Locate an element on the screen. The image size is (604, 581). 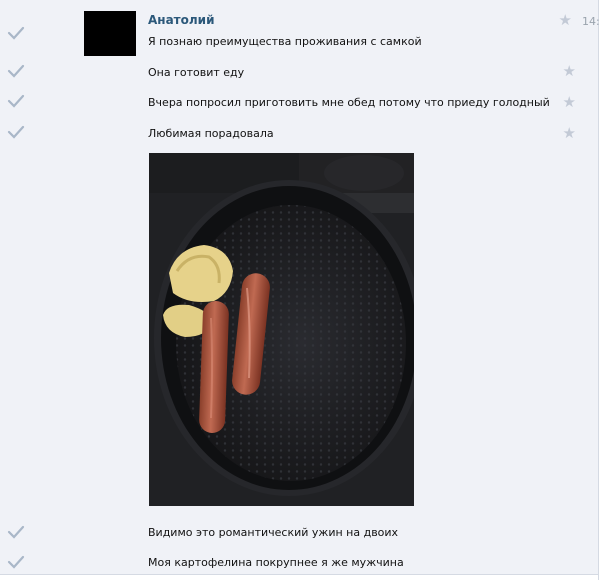
author-name: Анатолий is located at coordinates (181, 20).